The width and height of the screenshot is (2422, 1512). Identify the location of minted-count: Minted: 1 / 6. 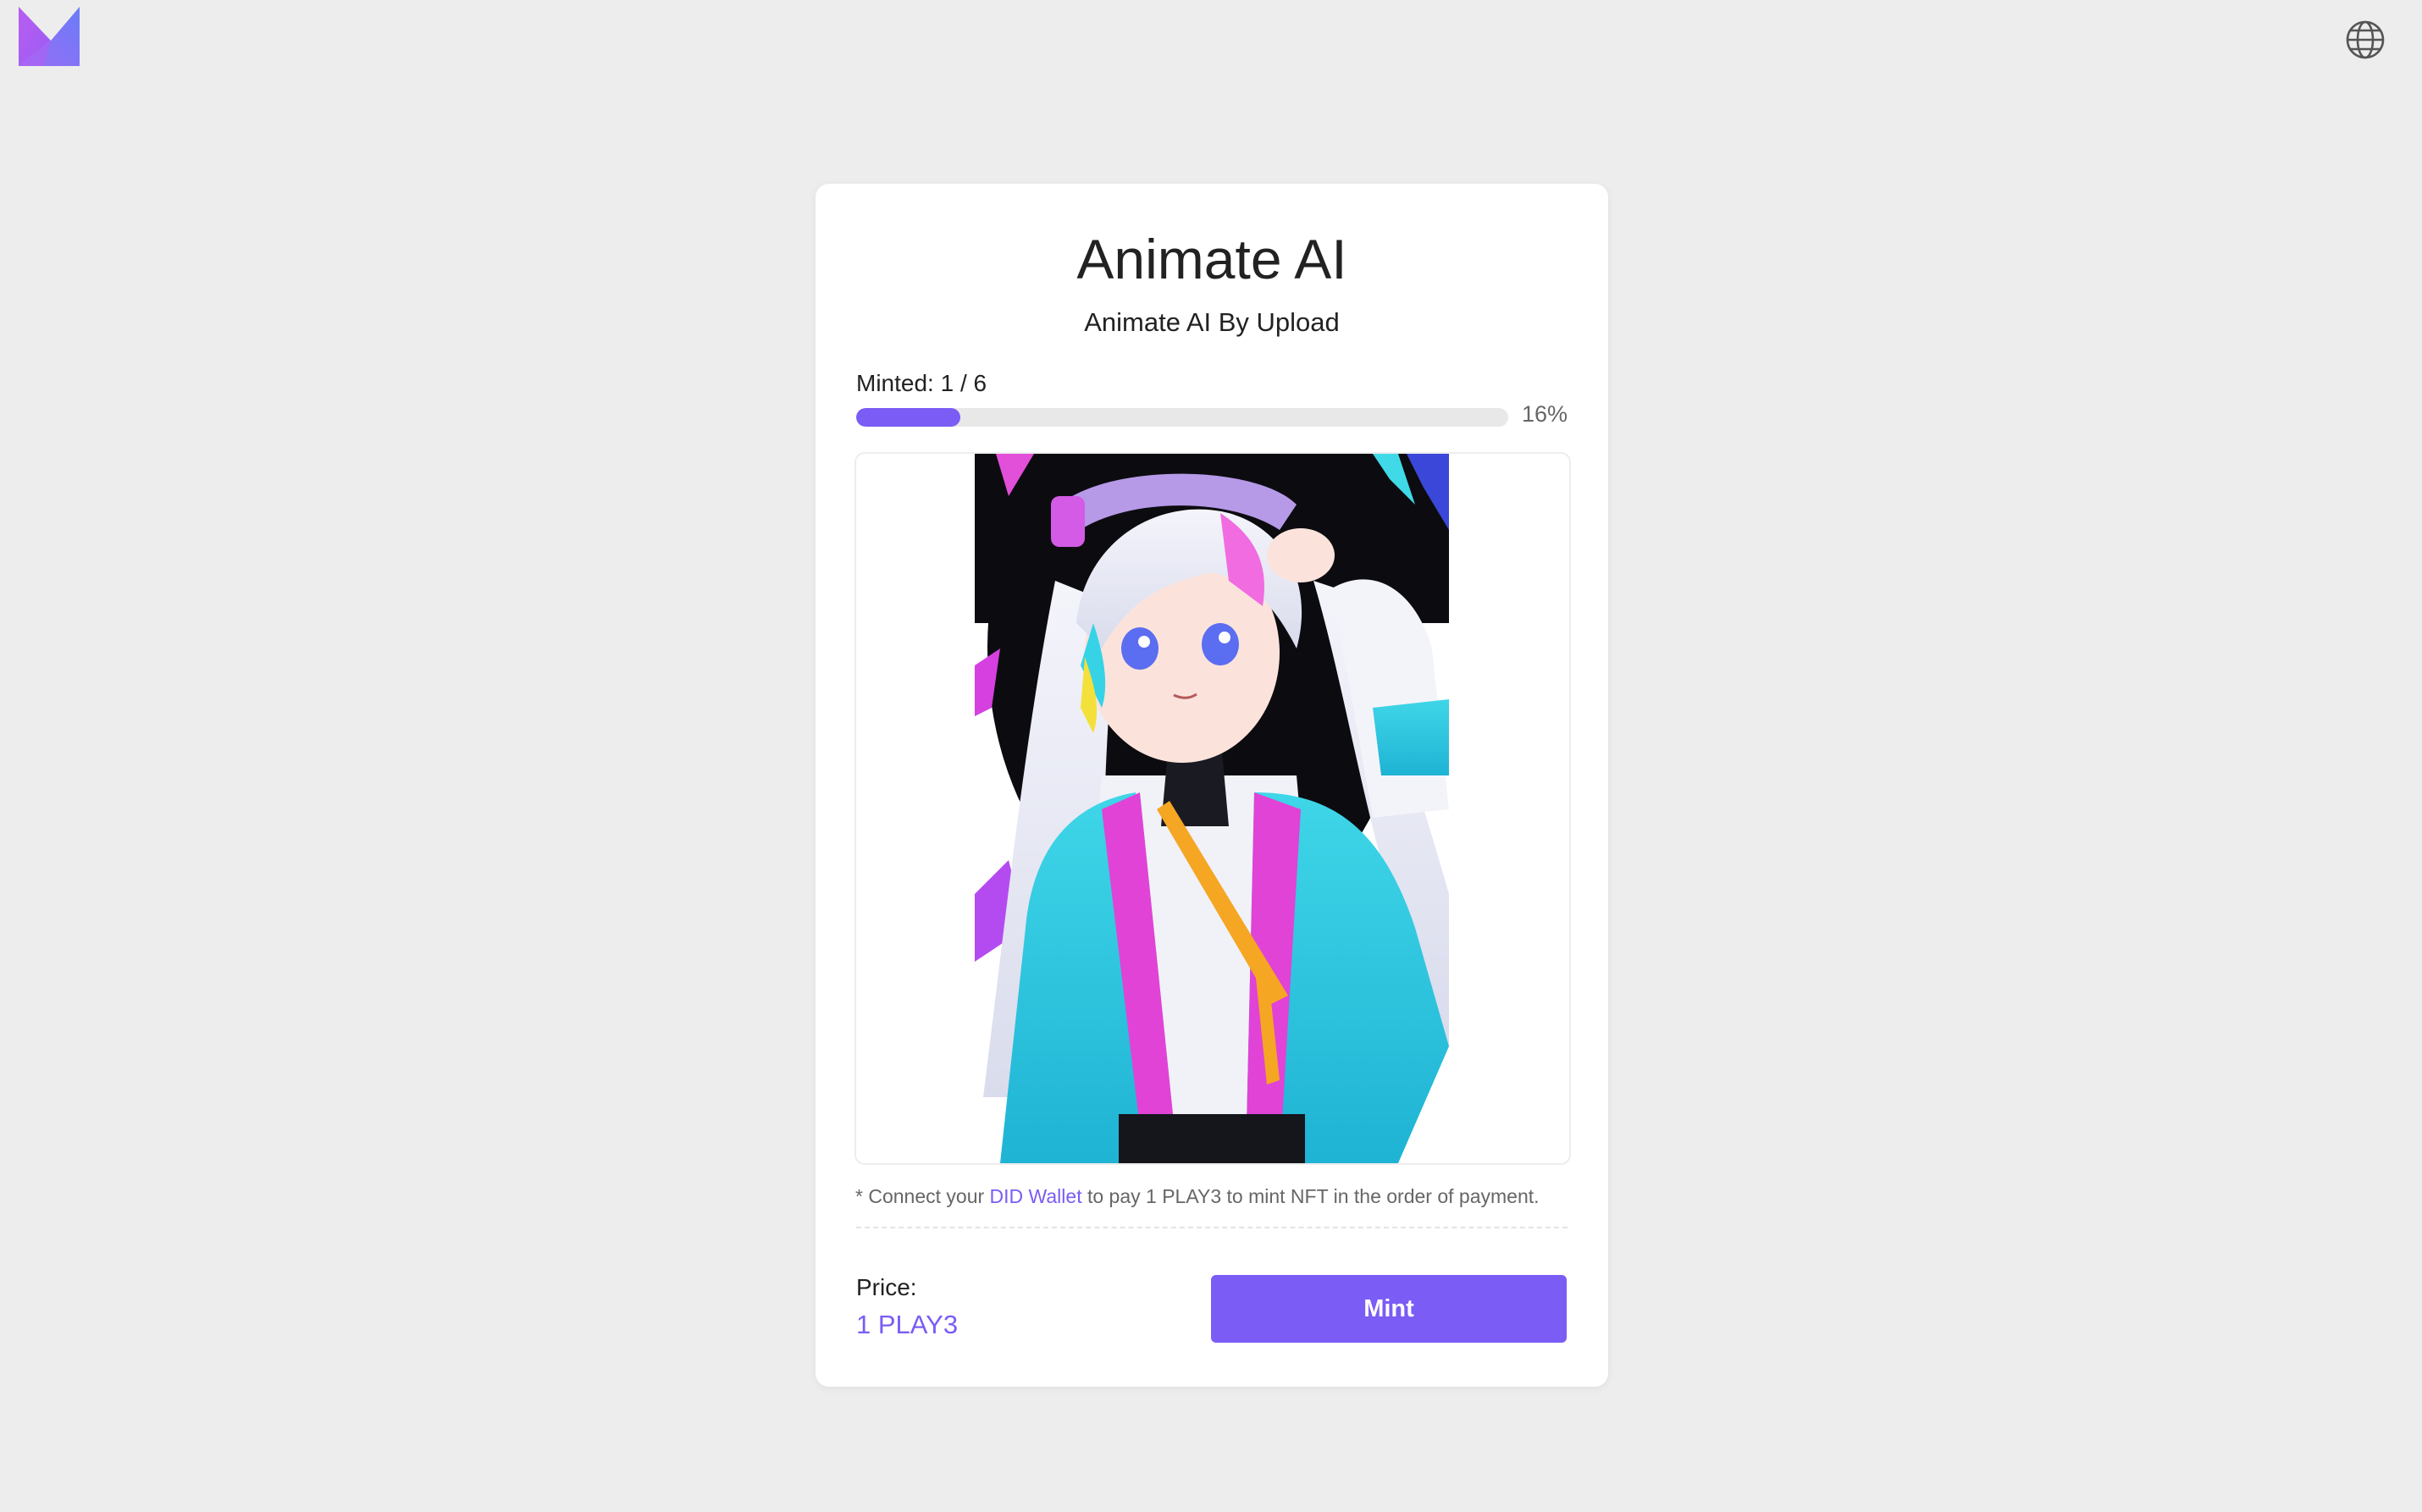
(921, 383).